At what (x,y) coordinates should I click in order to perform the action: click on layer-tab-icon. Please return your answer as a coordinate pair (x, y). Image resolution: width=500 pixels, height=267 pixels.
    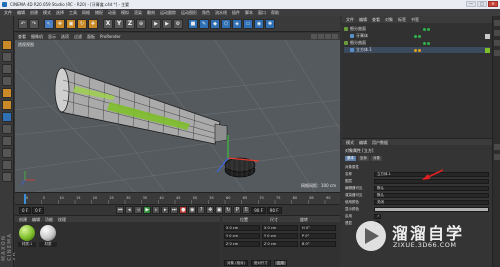
    Looking at the image, I should click on (497, 157).